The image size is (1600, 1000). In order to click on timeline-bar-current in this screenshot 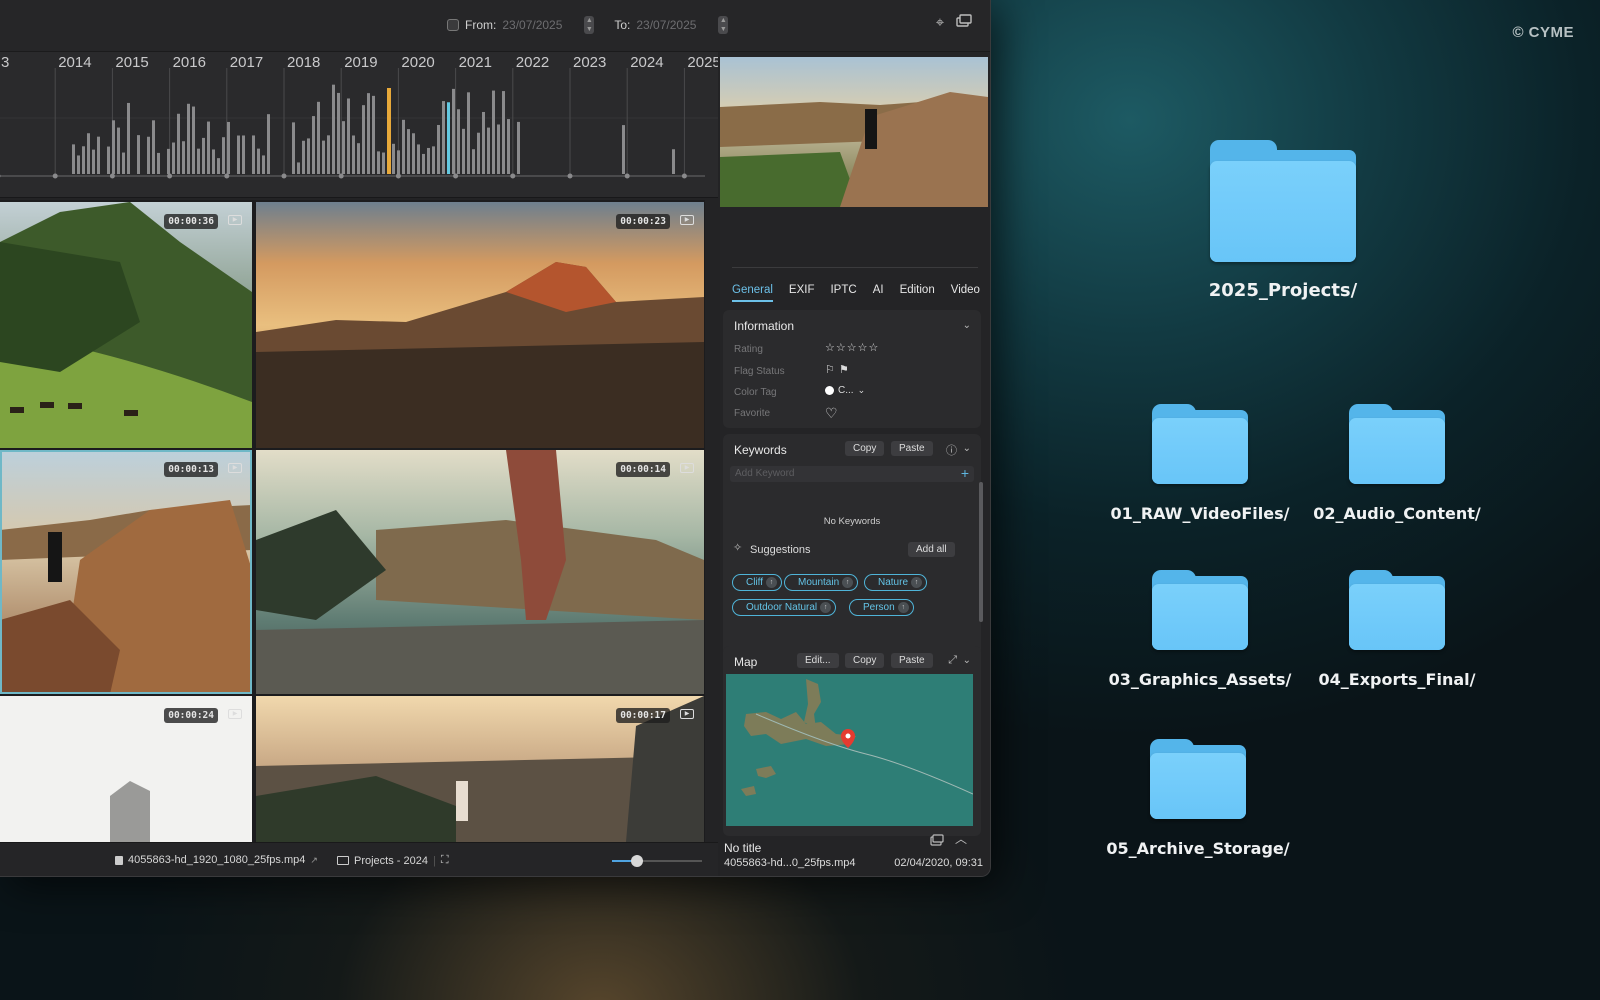, I will do `click(448, 165)`.